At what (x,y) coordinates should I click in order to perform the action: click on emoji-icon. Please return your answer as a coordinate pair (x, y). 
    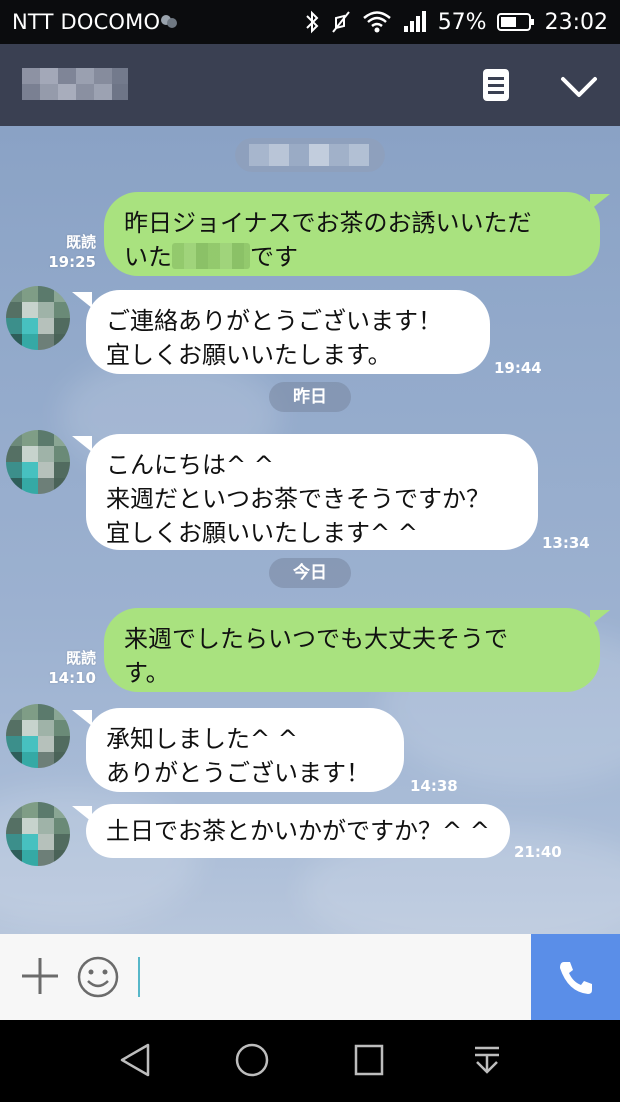
    Looking at the image, I should click on (98, 977).